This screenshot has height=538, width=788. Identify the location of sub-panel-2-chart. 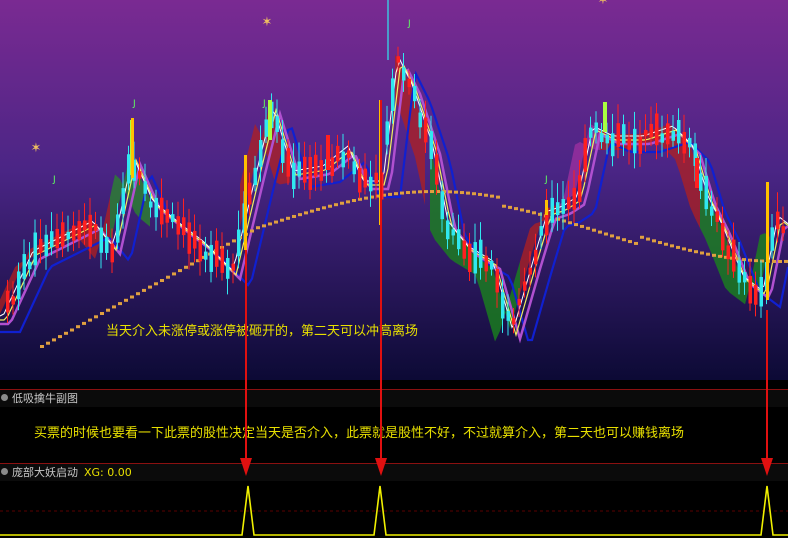
(394, 509).